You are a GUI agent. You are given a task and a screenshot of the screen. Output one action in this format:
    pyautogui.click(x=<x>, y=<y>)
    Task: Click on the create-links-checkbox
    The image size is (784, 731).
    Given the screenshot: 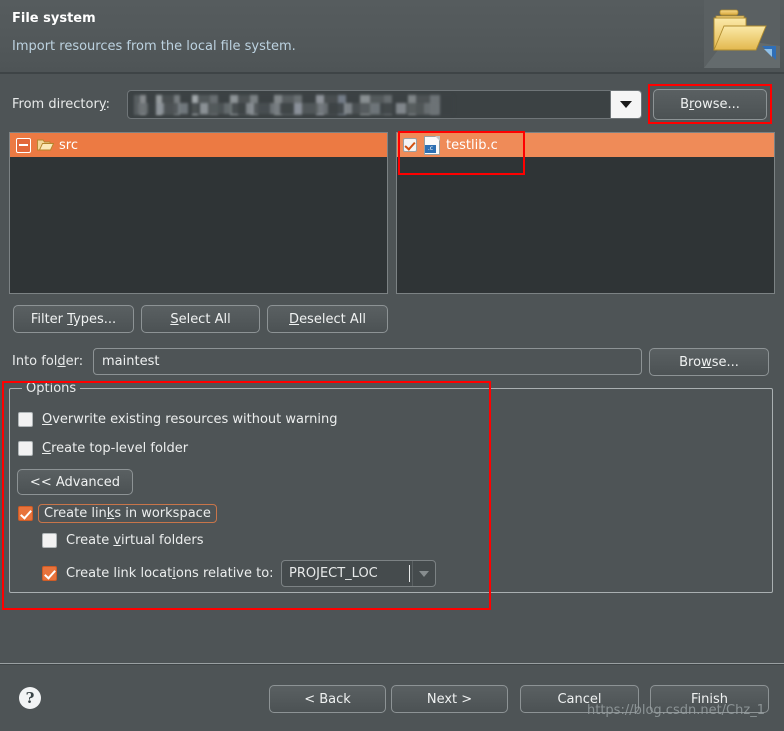 What is the action you would take?
    pyautogui.click(x=25, y=513)
    